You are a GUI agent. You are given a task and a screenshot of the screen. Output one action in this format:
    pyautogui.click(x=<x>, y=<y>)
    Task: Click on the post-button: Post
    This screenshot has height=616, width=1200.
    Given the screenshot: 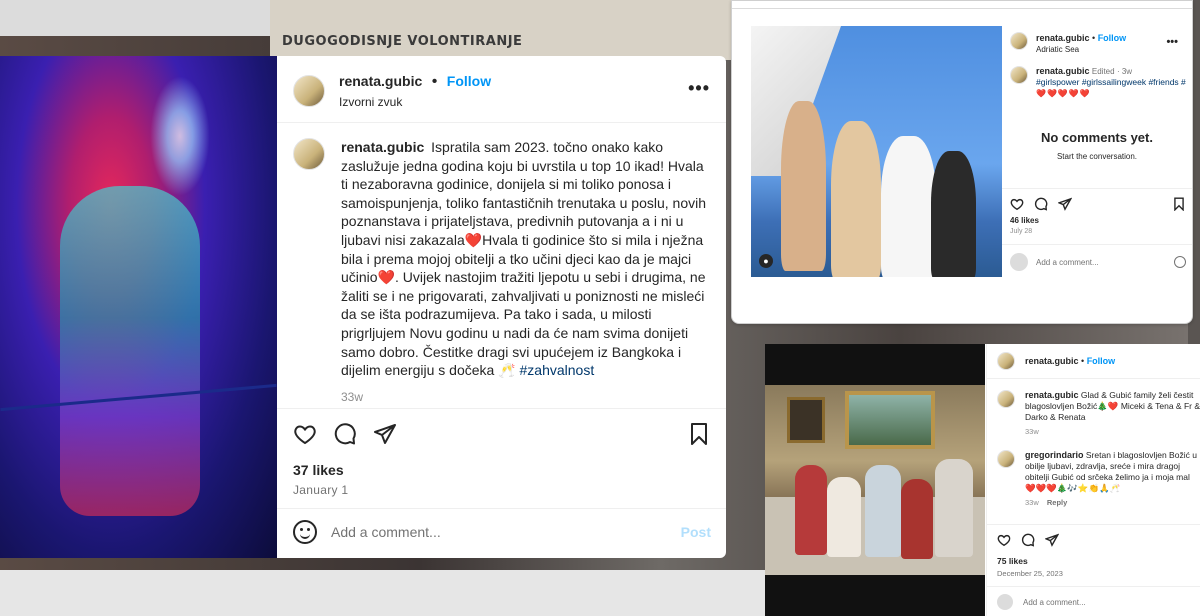 What is the action you would take?
    pyautogui.click(x=696, y=532)
    